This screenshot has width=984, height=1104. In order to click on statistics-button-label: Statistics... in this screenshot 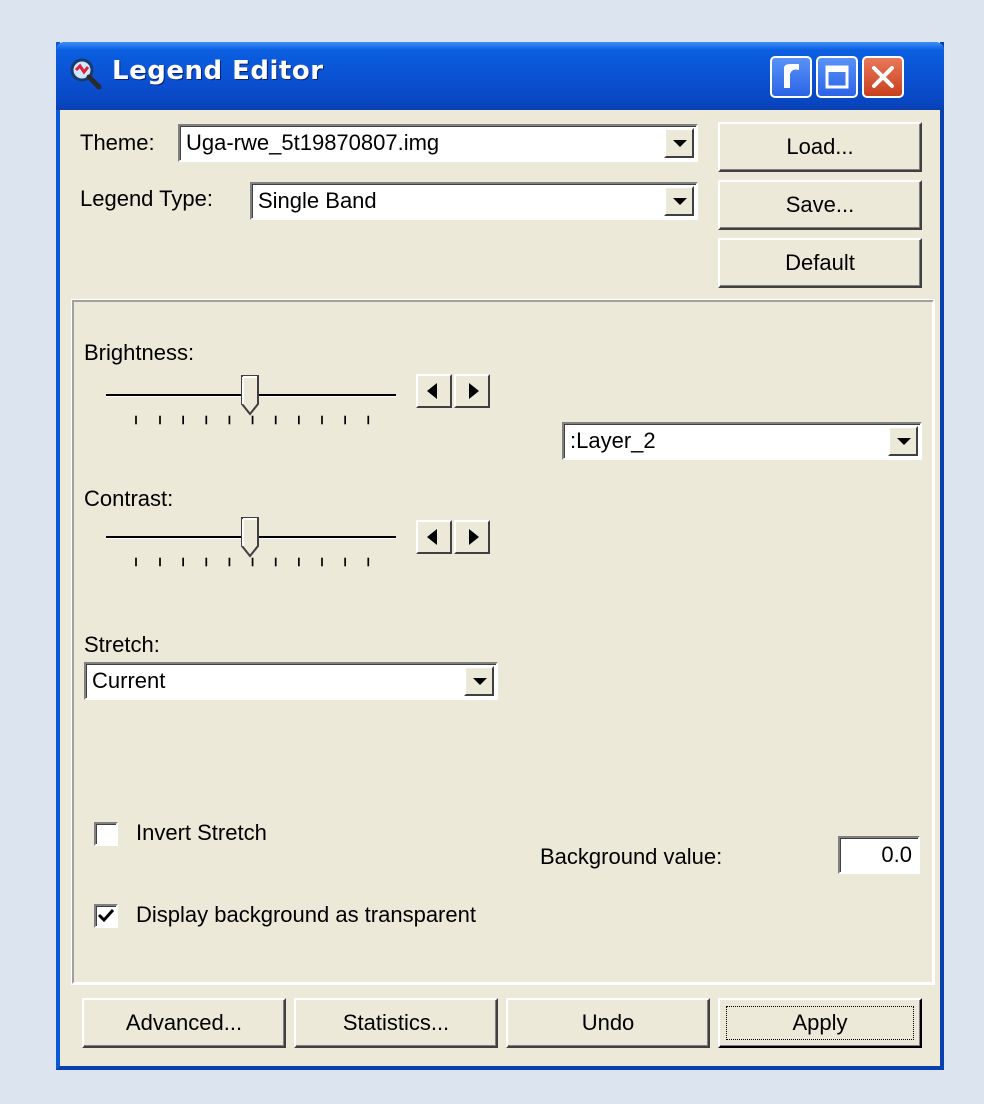, I will do `click(396, 1022)`.